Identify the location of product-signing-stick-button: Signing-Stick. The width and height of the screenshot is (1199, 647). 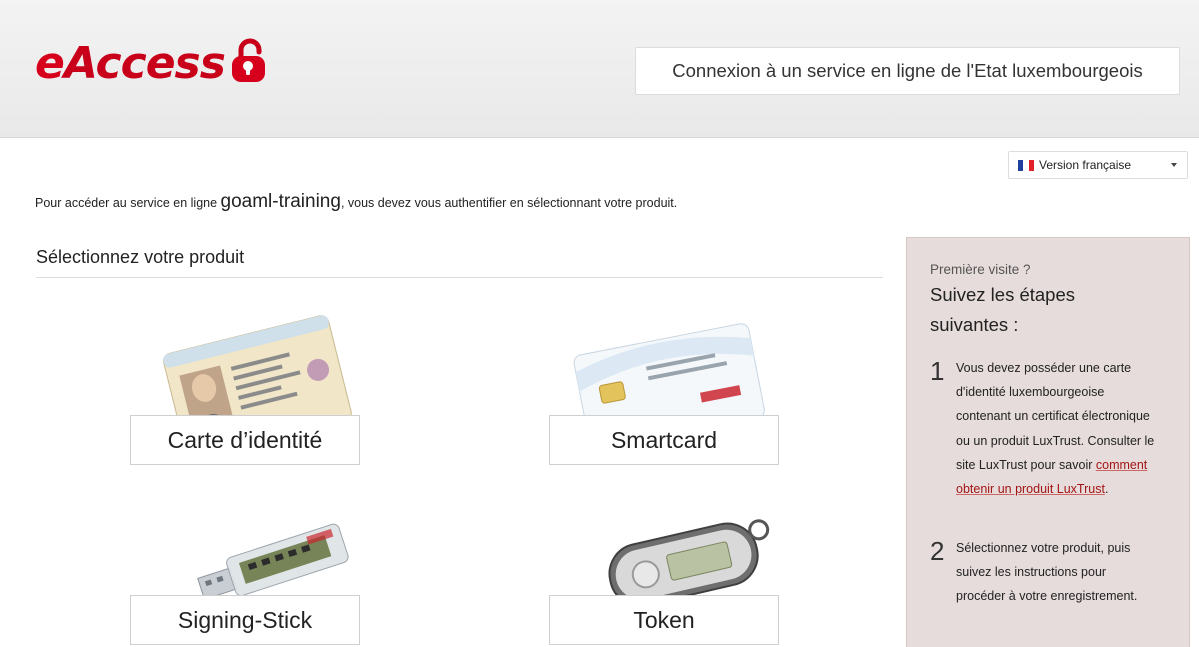
(245, 620).